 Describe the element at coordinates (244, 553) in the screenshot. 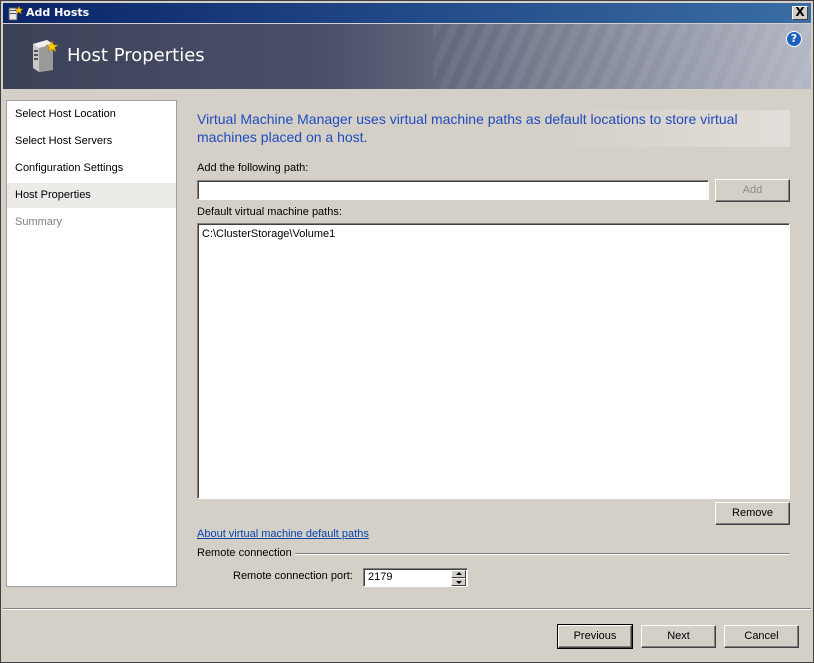

I see `remote-connection-group-label: Remote connection` at that location.